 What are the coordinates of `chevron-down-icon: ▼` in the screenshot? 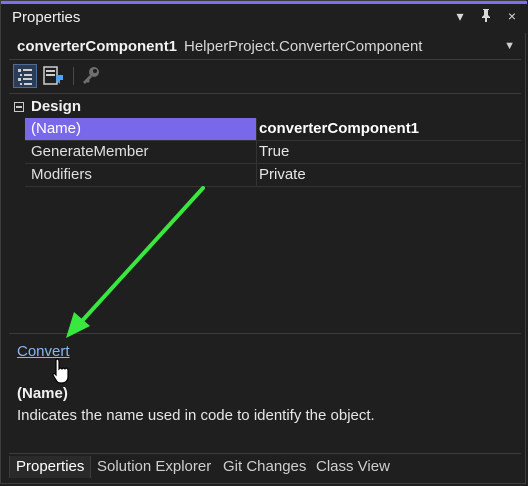 It's located at (509, 46).